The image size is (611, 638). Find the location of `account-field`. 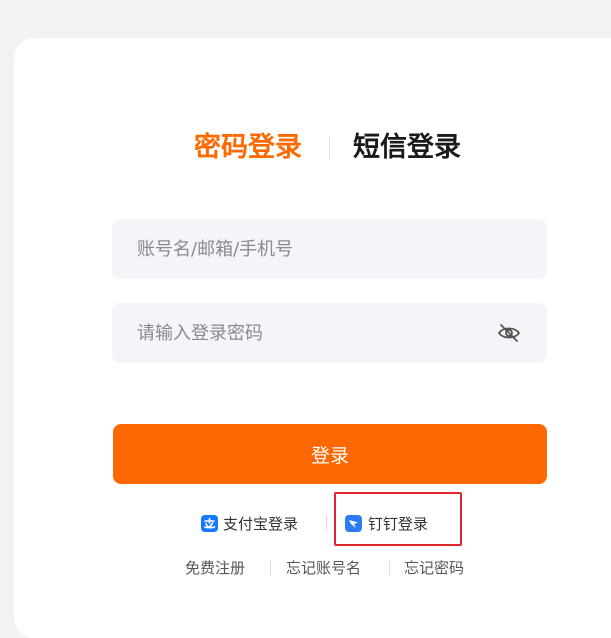

account-field is located at coordinates (329, 249).